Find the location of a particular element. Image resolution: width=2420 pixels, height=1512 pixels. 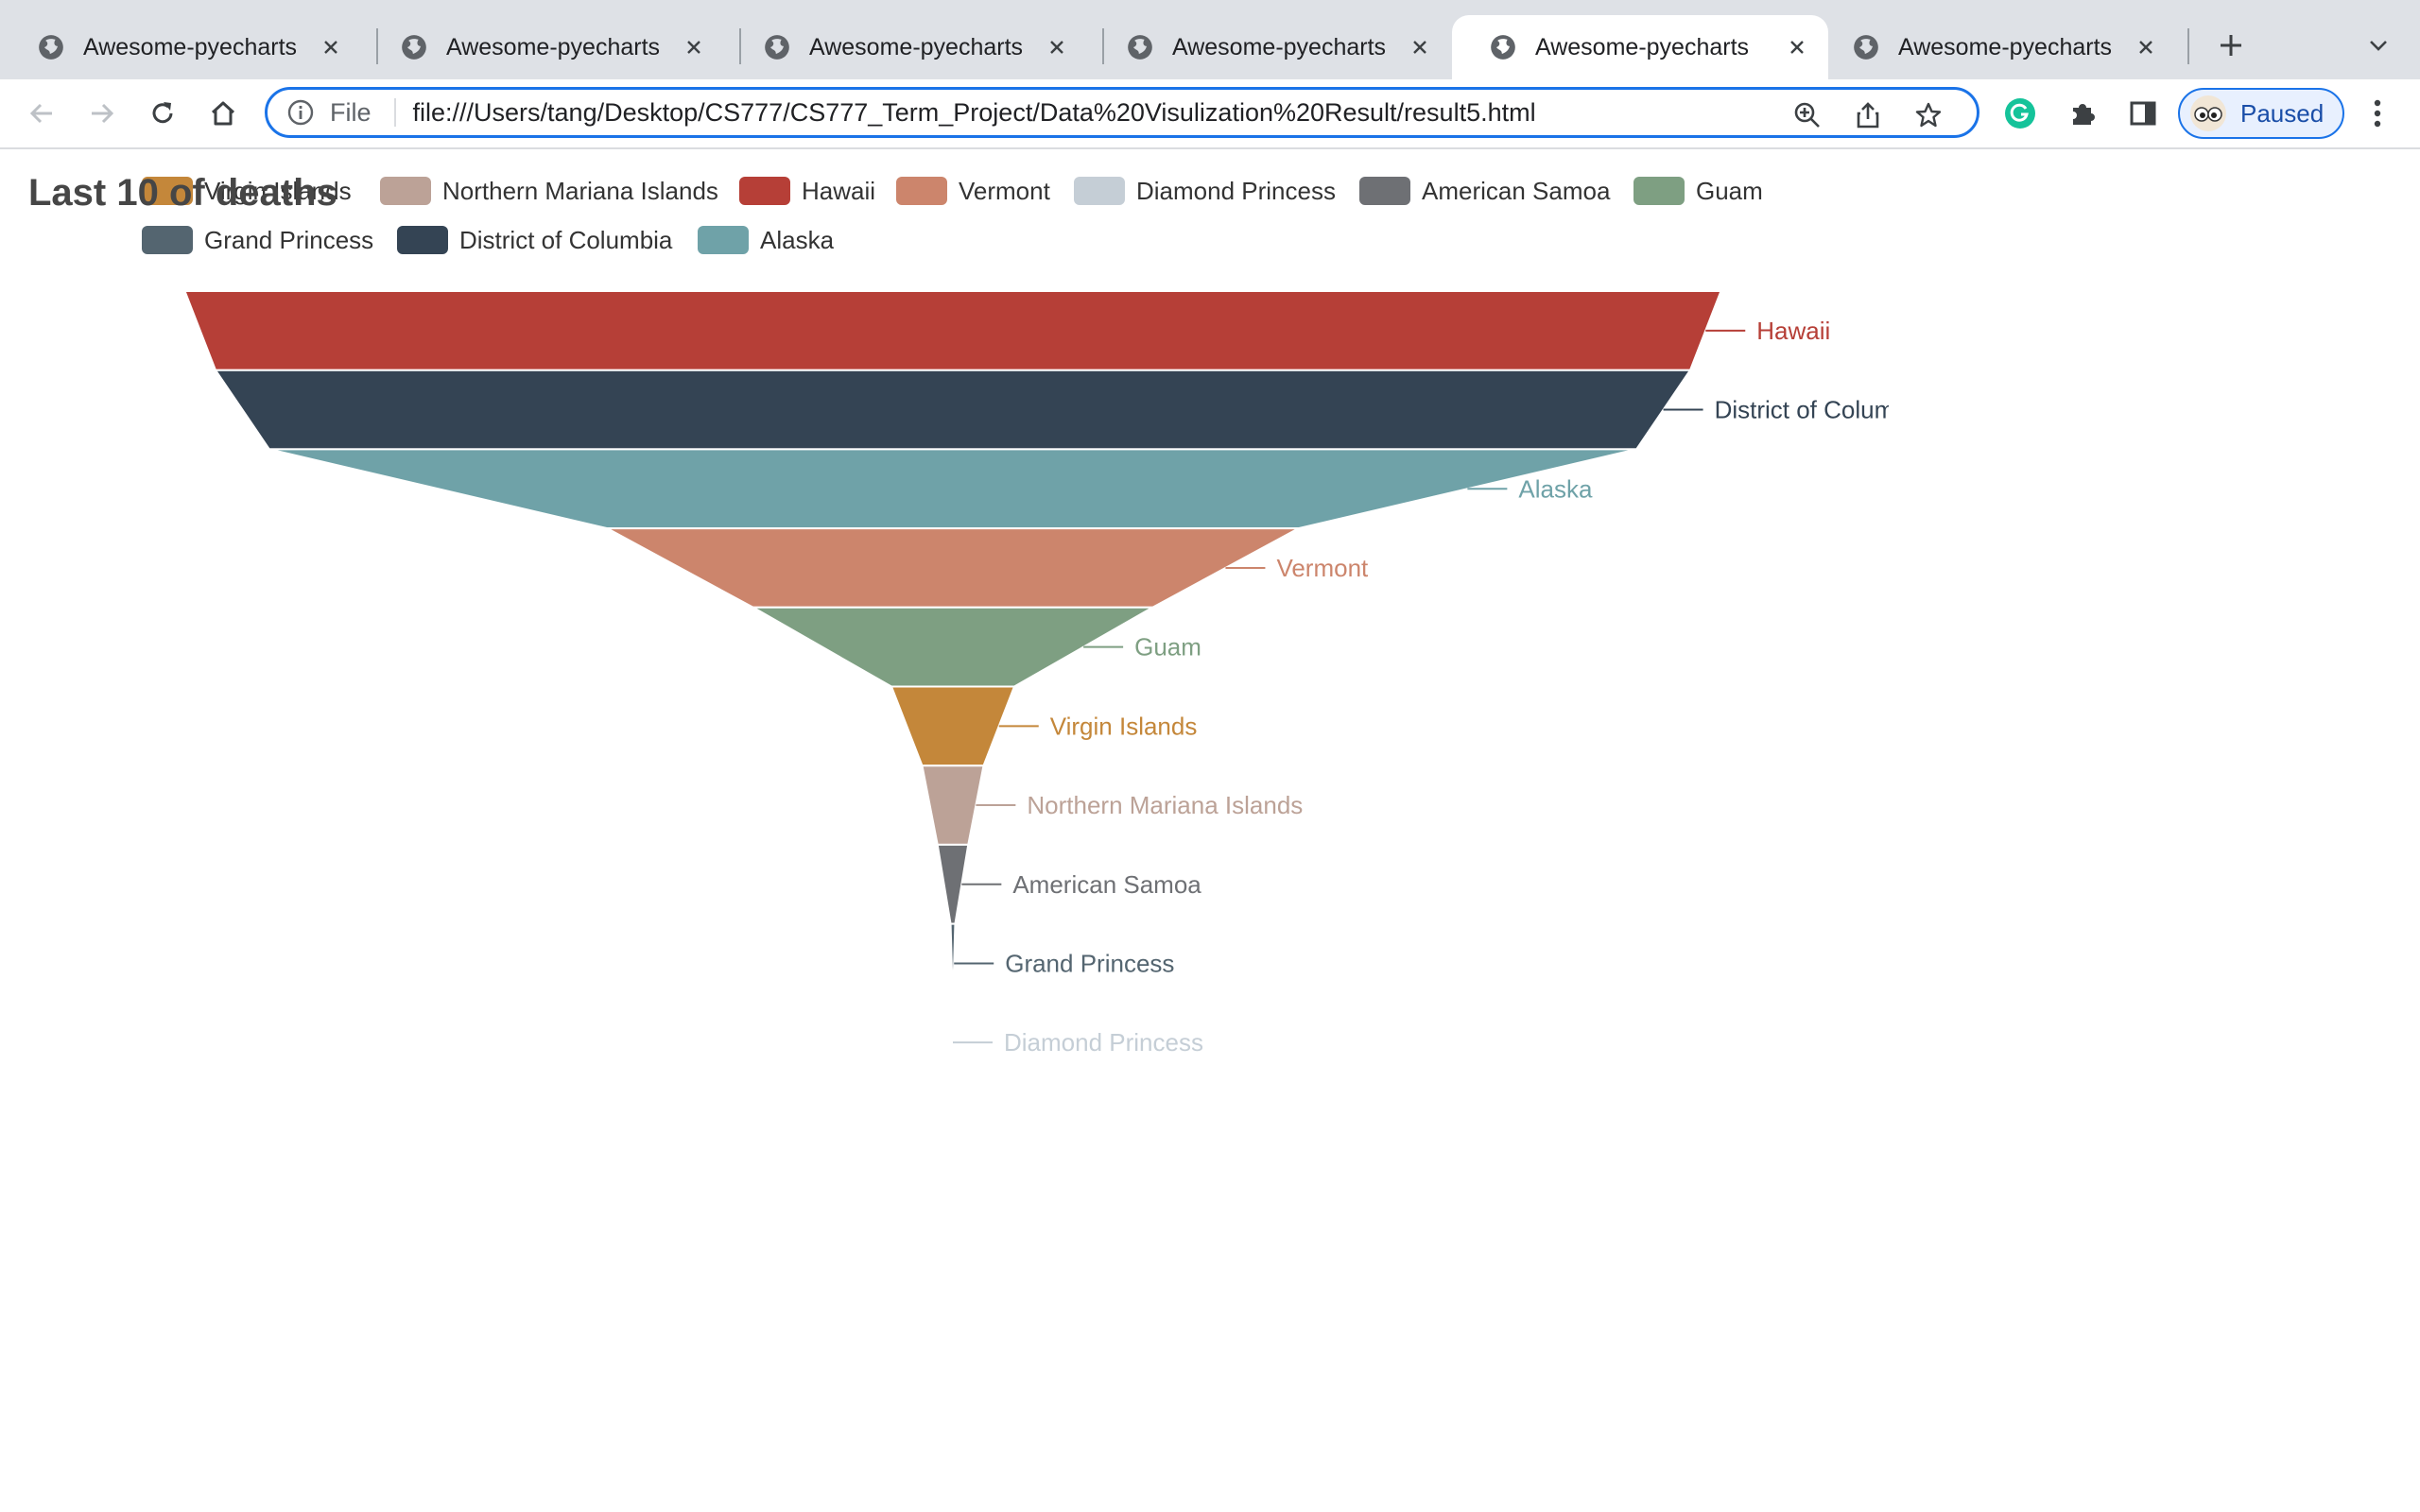

legend-label: Guam is located at coordinates (1729, 190).